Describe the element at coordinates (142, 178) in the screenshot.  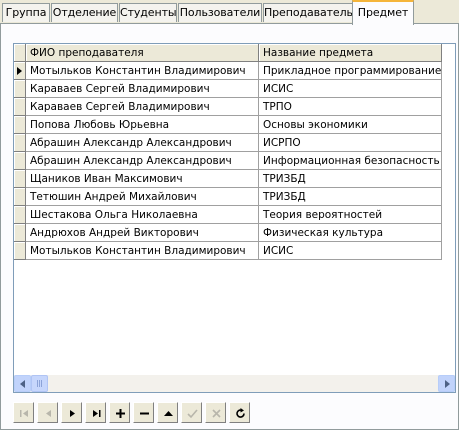
I see `cell-teacher-name: Щаников Иван Максимович` at that location.